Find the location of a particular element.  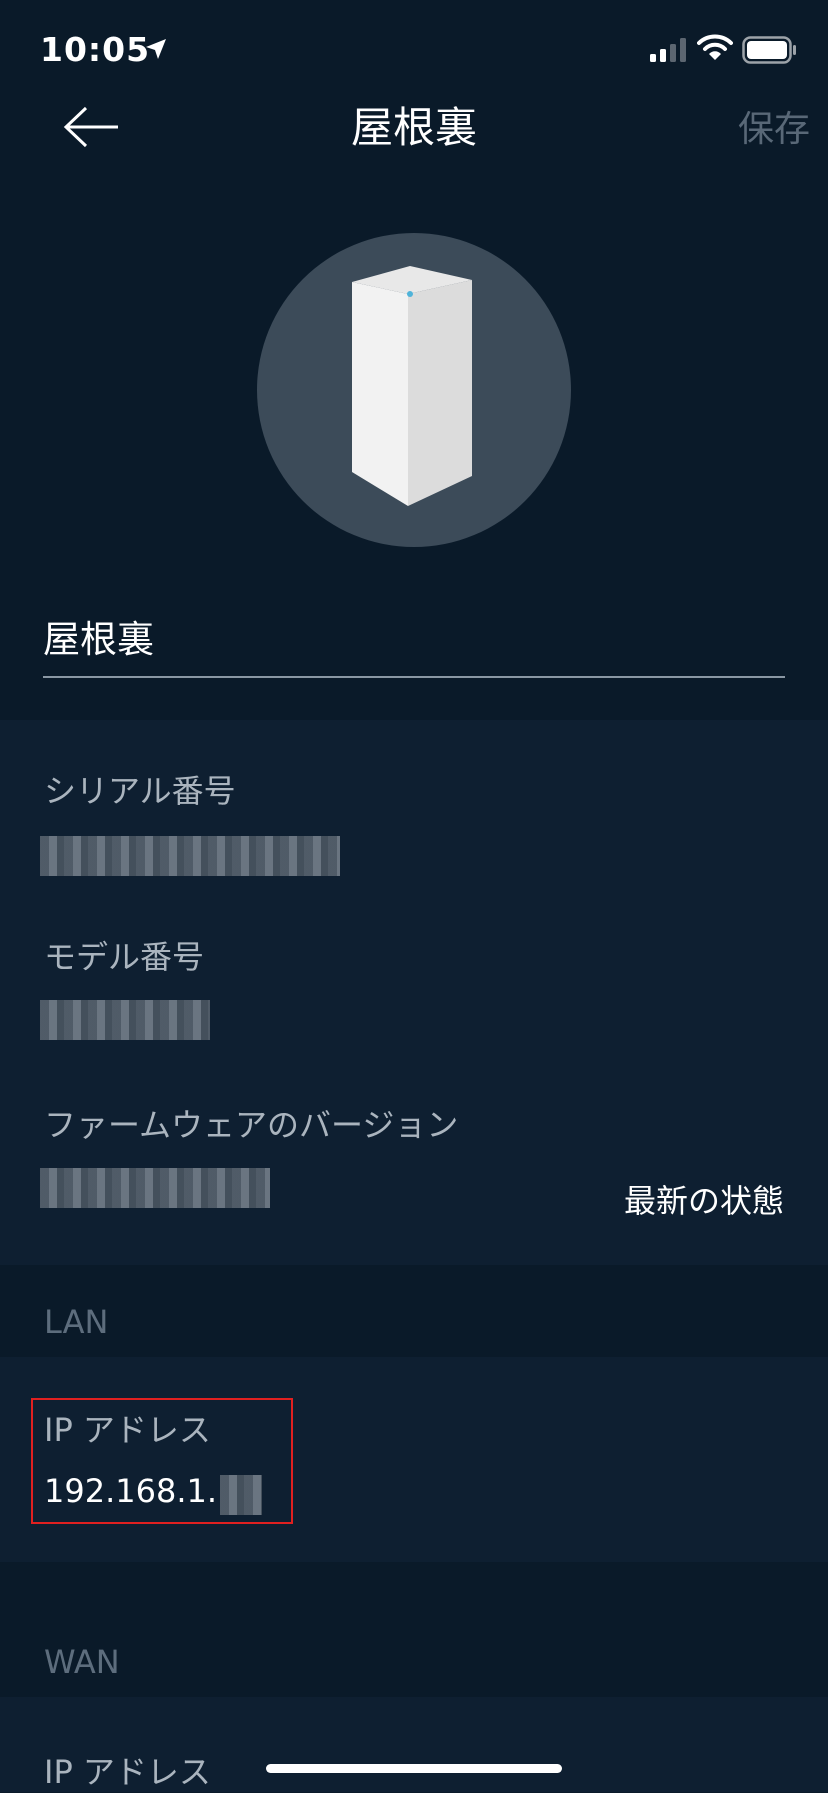

firmware-version-label: ファームウェアのバージョン is located at coordinates (251, 1125).